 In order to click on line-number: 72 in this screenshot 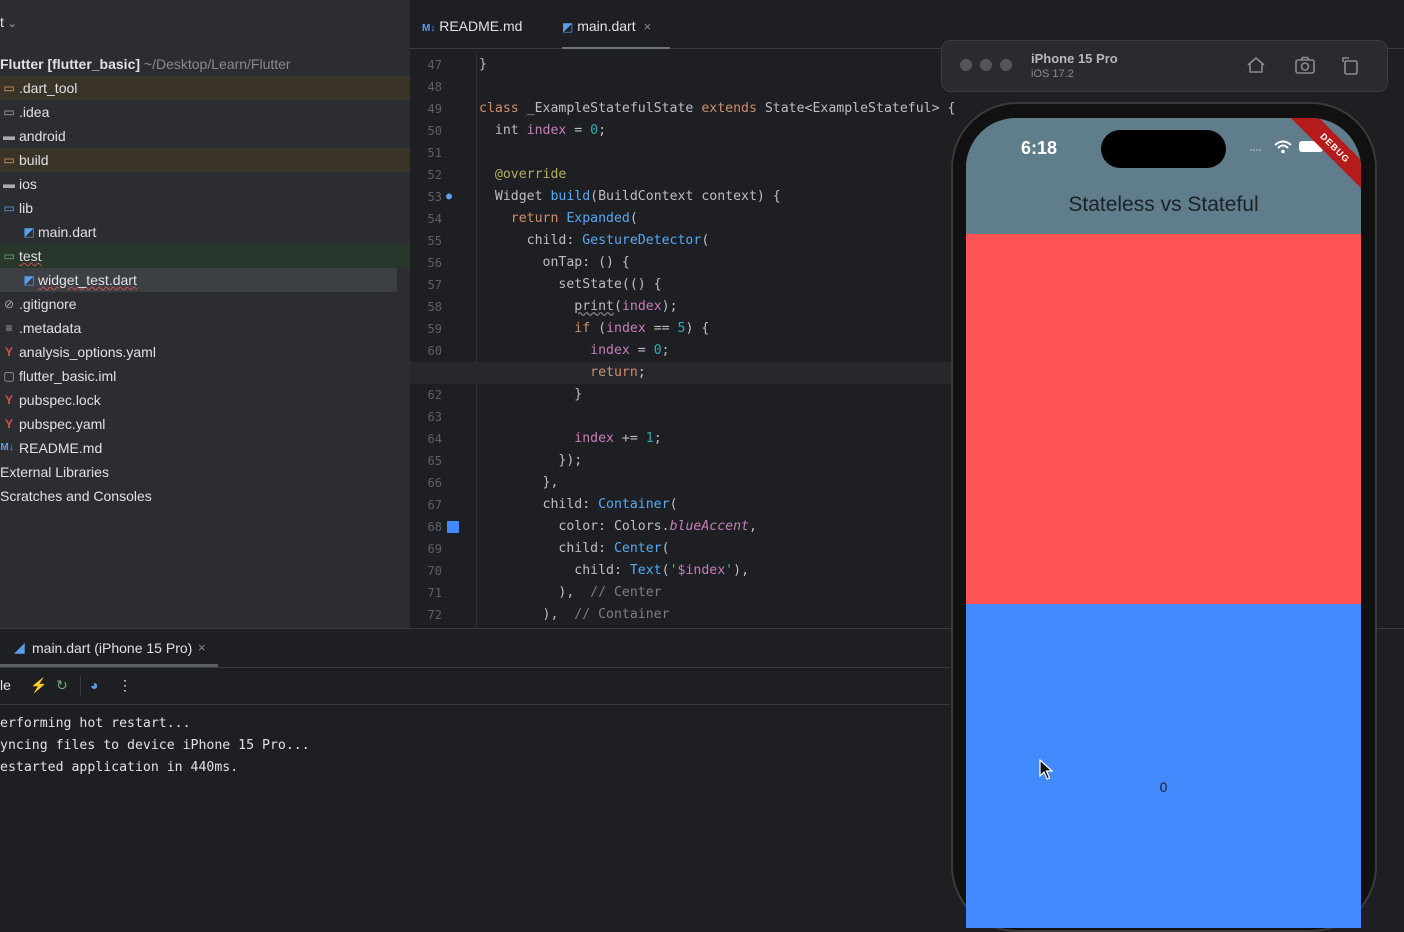, I will do `click(434, 615)`.